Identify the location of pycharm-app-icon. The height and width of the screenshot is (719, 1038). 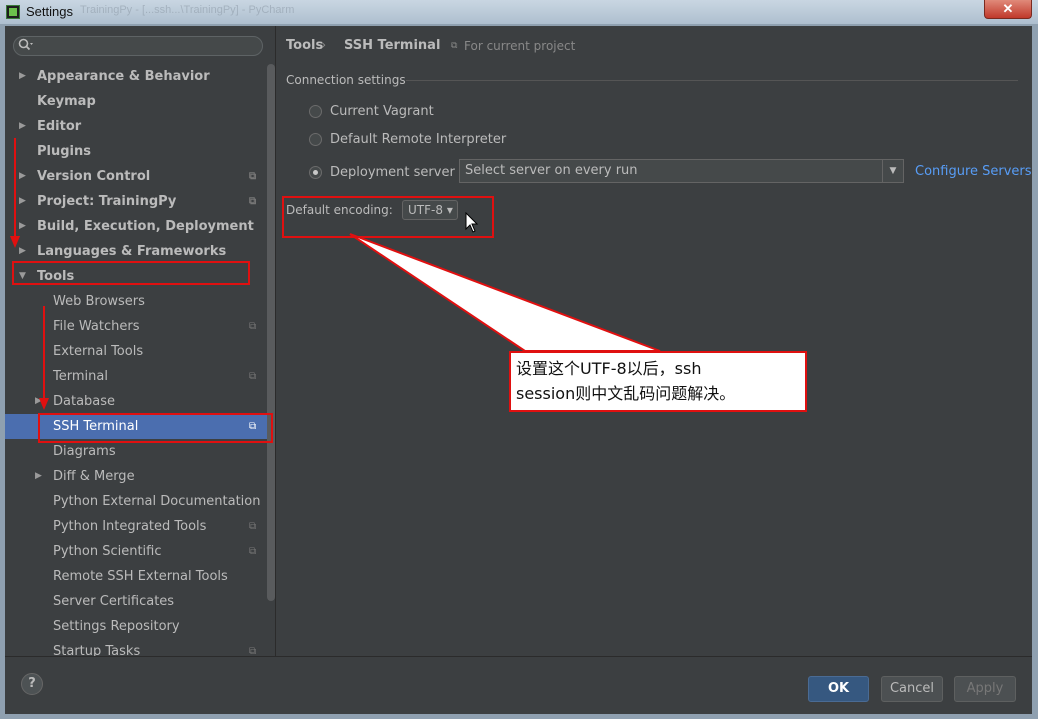
(13, 12).